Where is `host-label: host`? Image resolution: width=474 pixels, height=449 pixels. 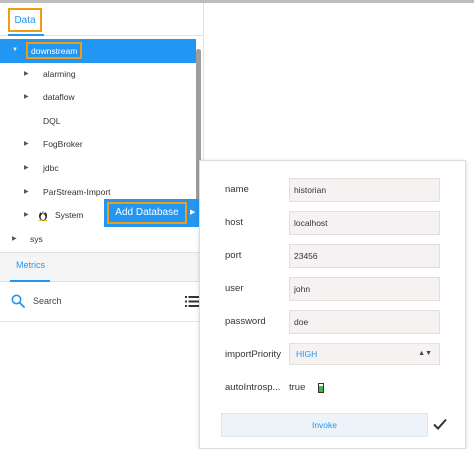
host-label: host is located at coordinates (234, 222).